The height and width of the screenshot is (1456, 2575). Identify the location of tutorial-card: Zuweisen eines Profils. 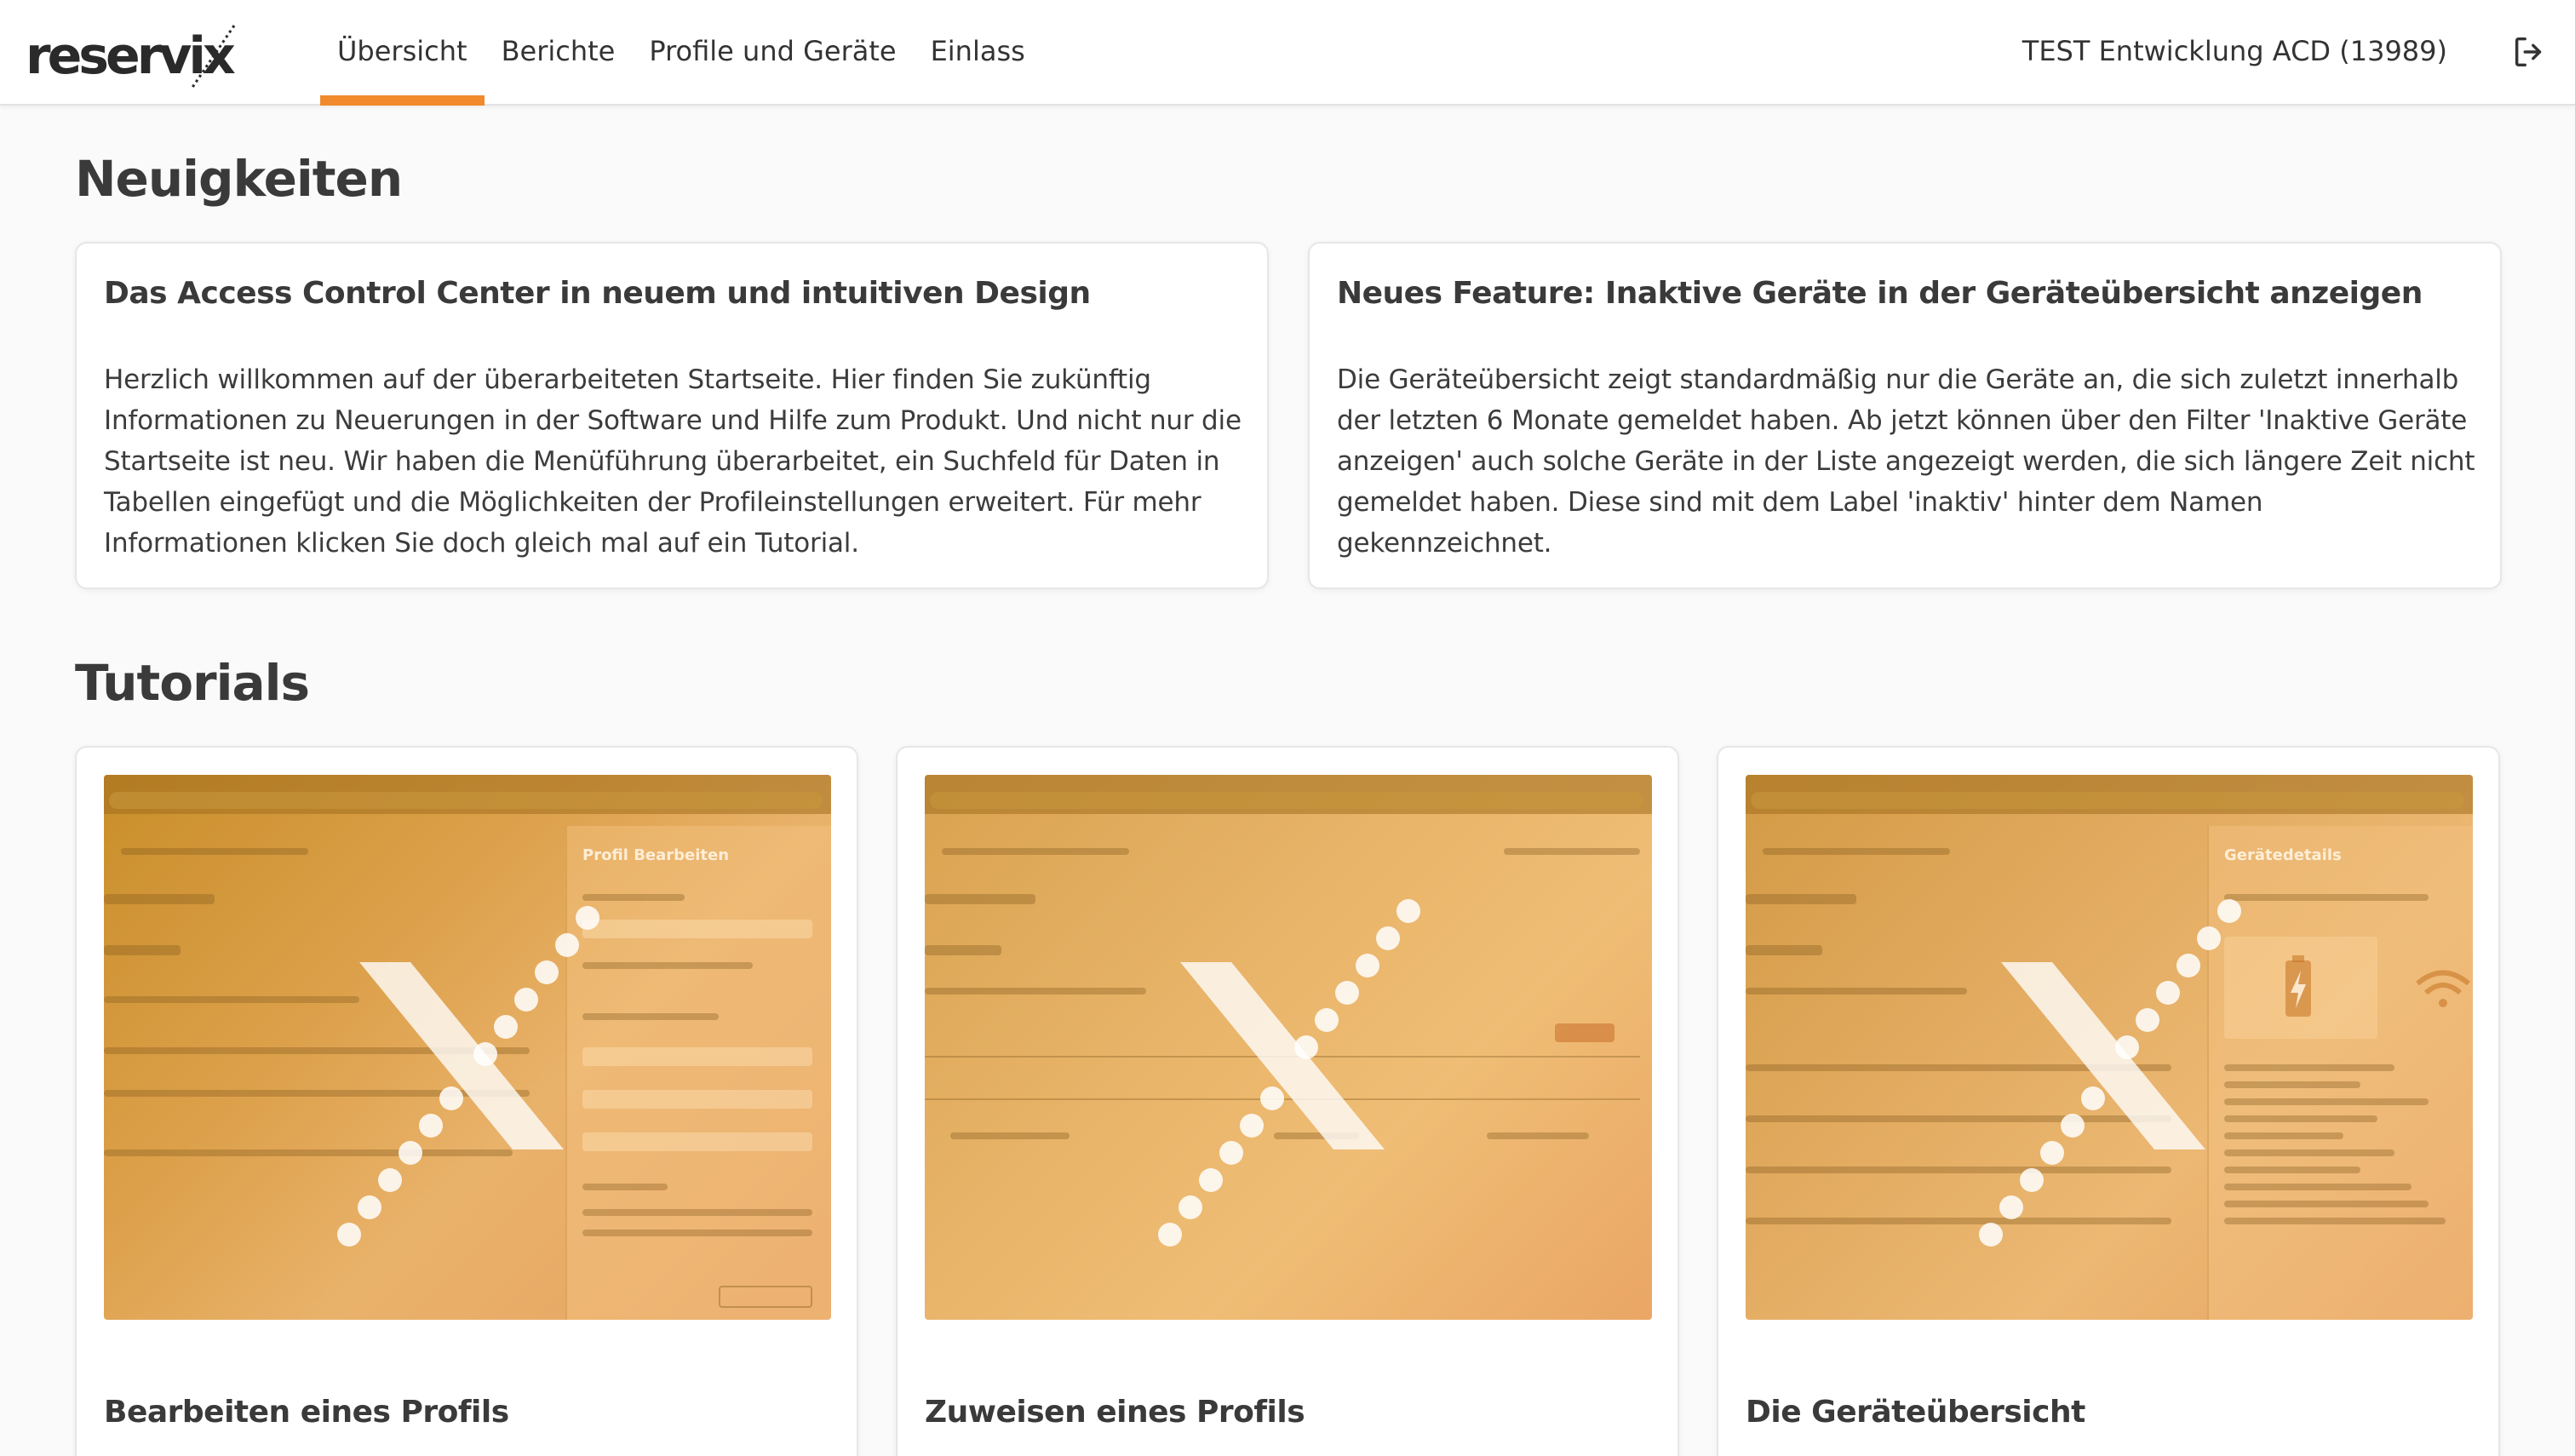
(1287, 1101).